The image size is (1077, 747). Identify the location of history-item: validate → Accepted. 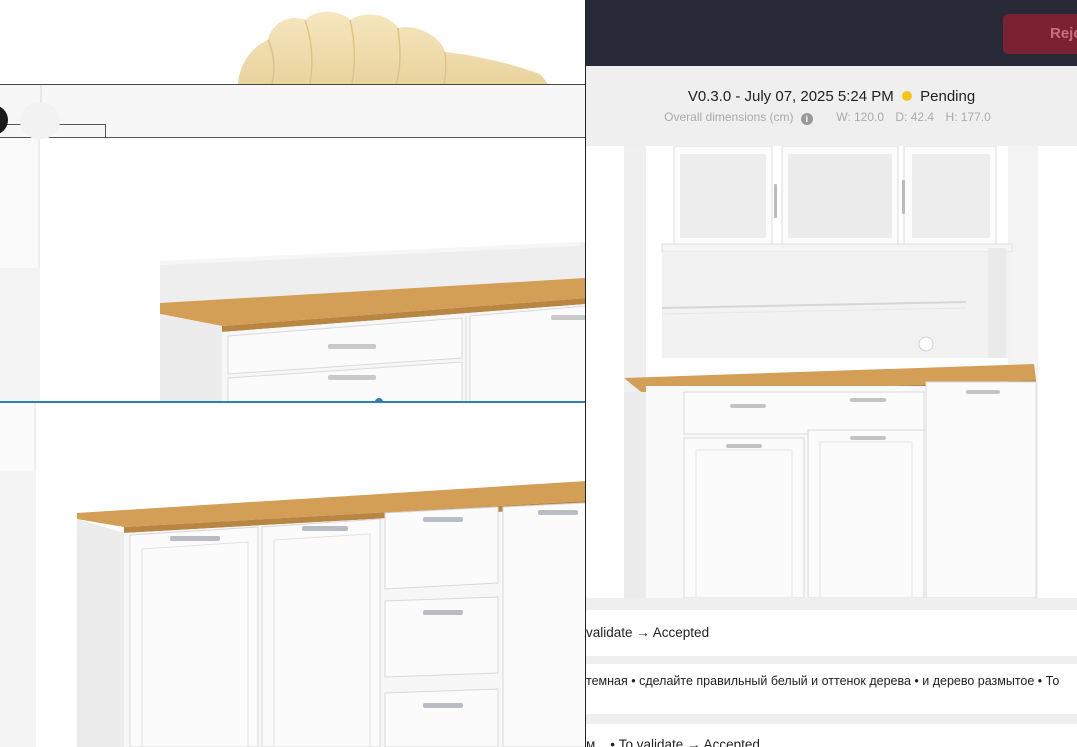
(831, 633).